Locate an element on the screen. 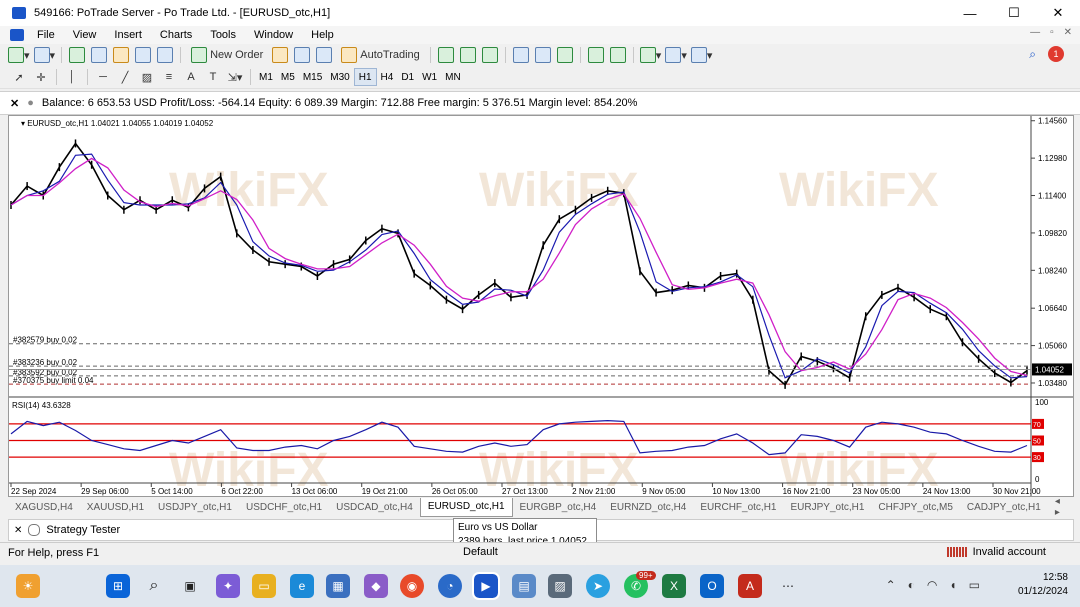  more-apps-icon: ⋯ is located at coordinates (788, 586).